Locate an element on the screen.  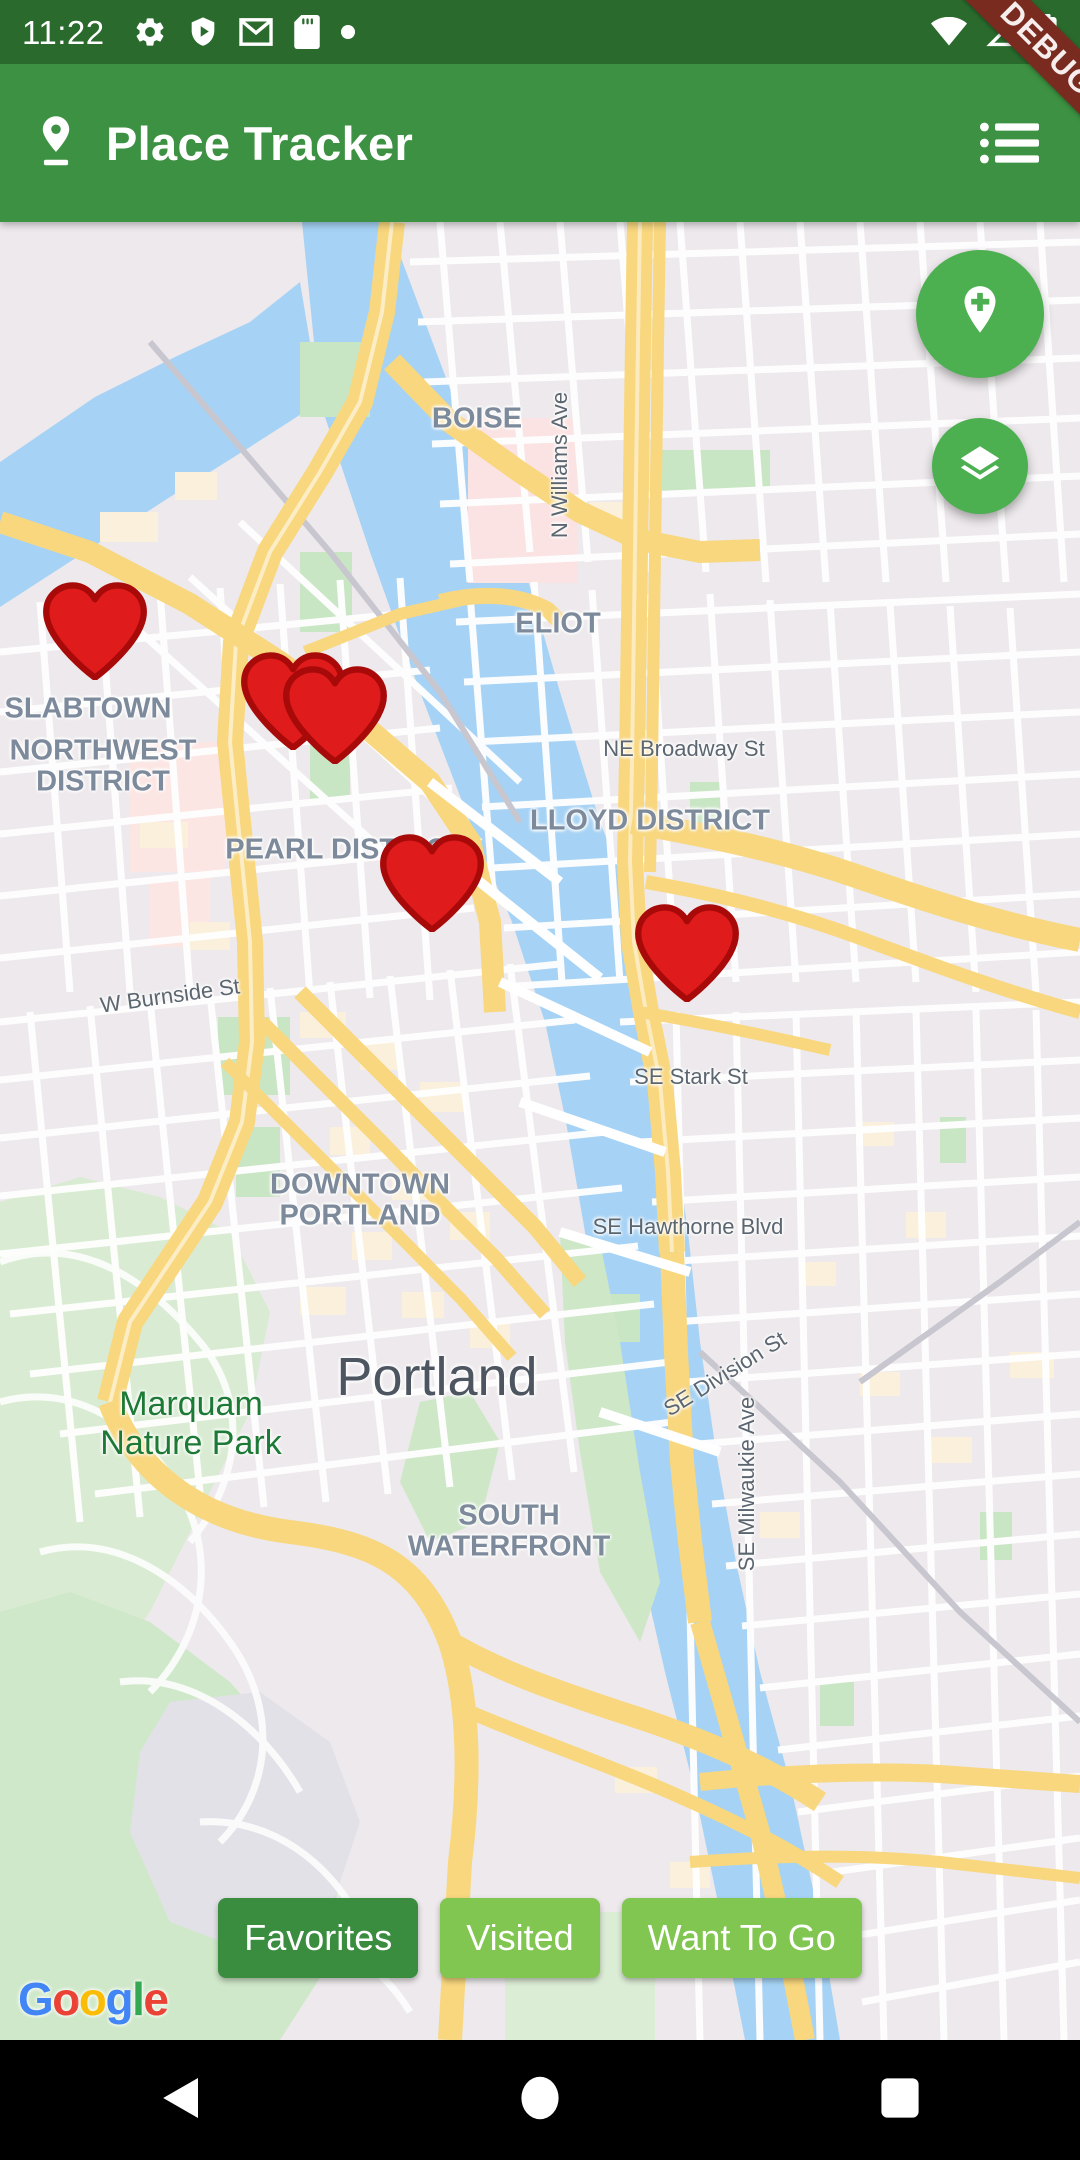
pin-plus-icon is located at coordinates (980, 314).